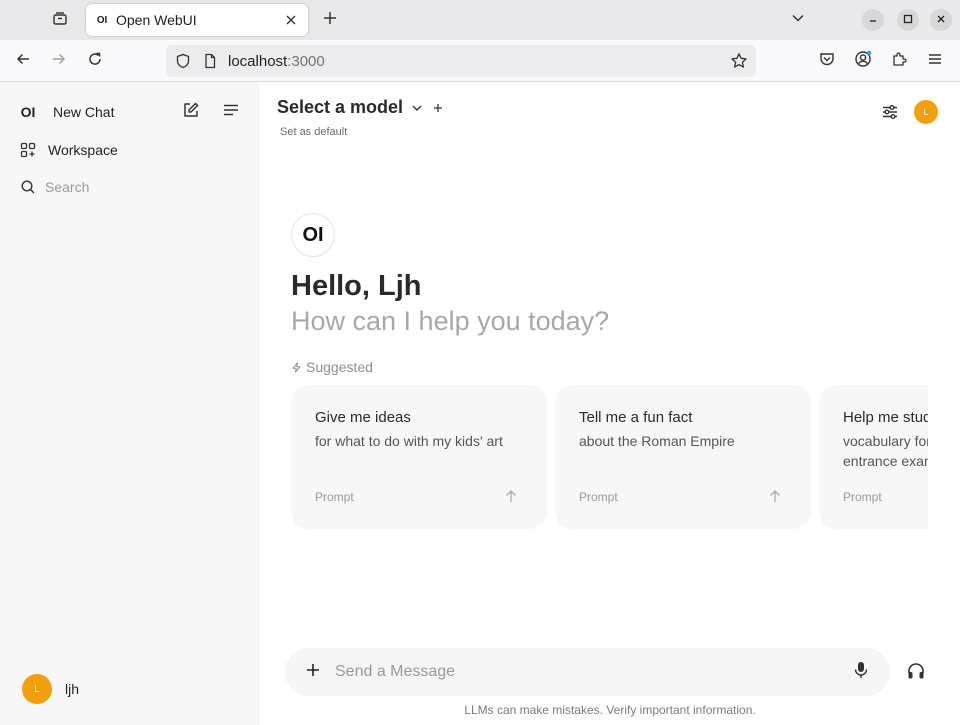 The image size is (960, 725). Describe the element at coordinates (210, 61) in the screenshot. I see `page-icon` at that location.